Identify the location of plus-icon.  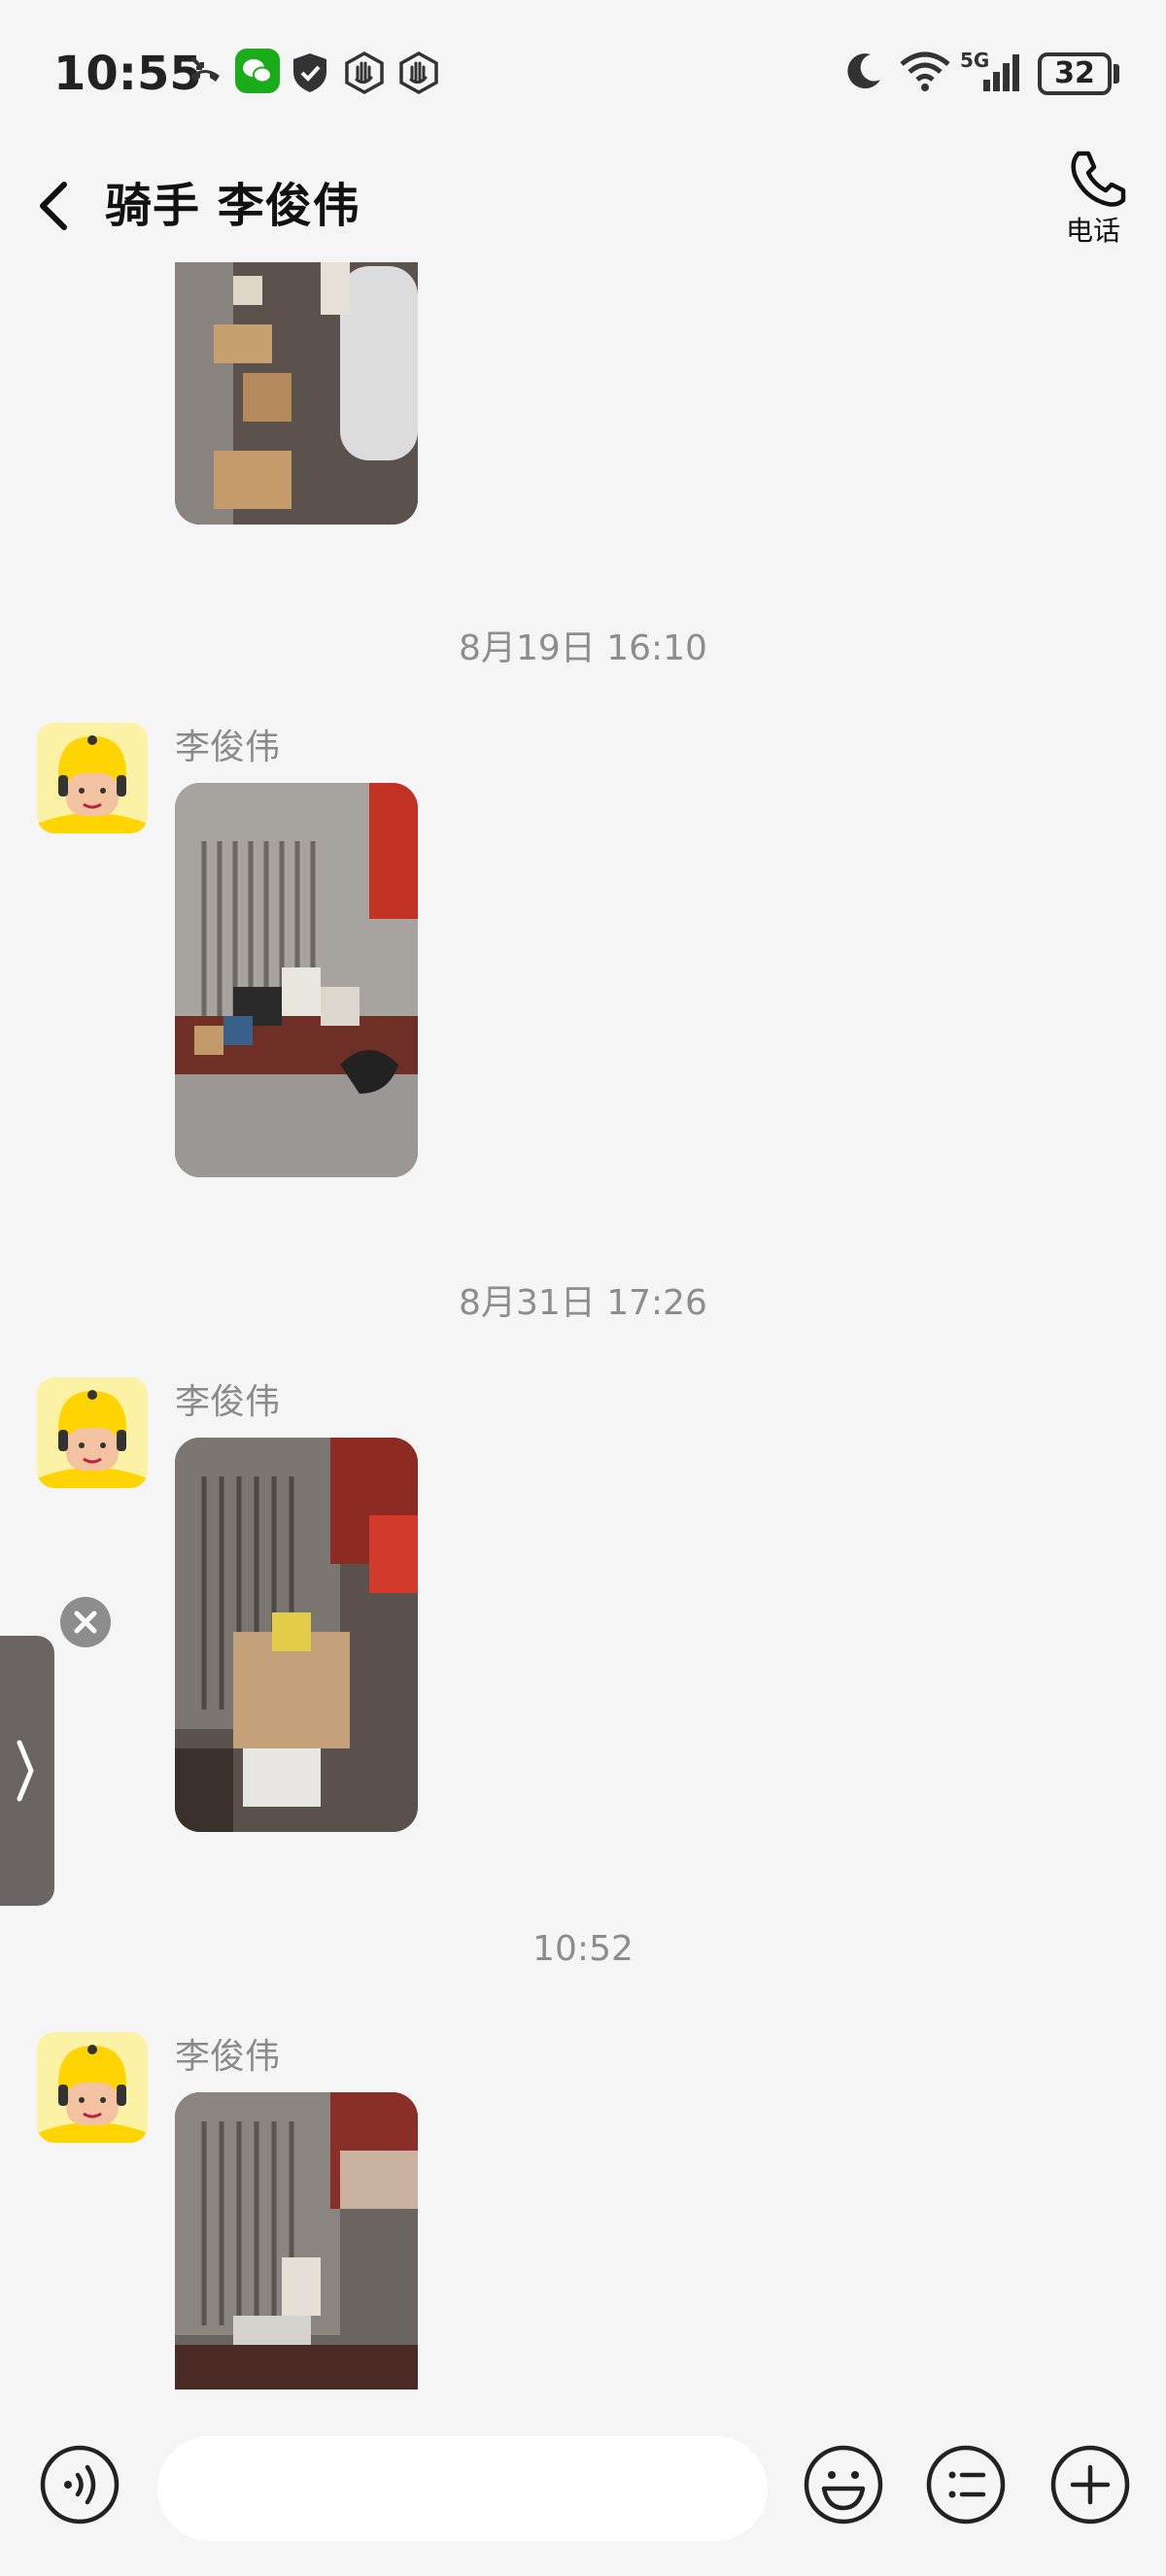
(1090, 2485).